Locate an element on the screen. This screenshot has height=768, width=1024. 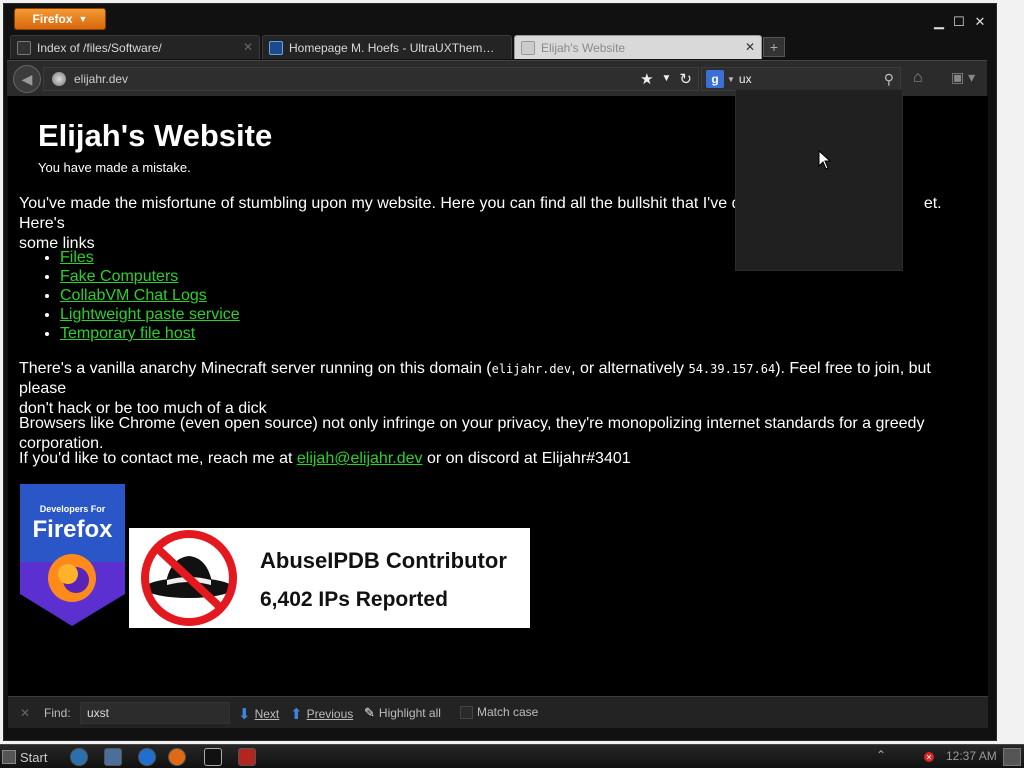
badge-small-text: Developers For is located at coordinates (72, 509).